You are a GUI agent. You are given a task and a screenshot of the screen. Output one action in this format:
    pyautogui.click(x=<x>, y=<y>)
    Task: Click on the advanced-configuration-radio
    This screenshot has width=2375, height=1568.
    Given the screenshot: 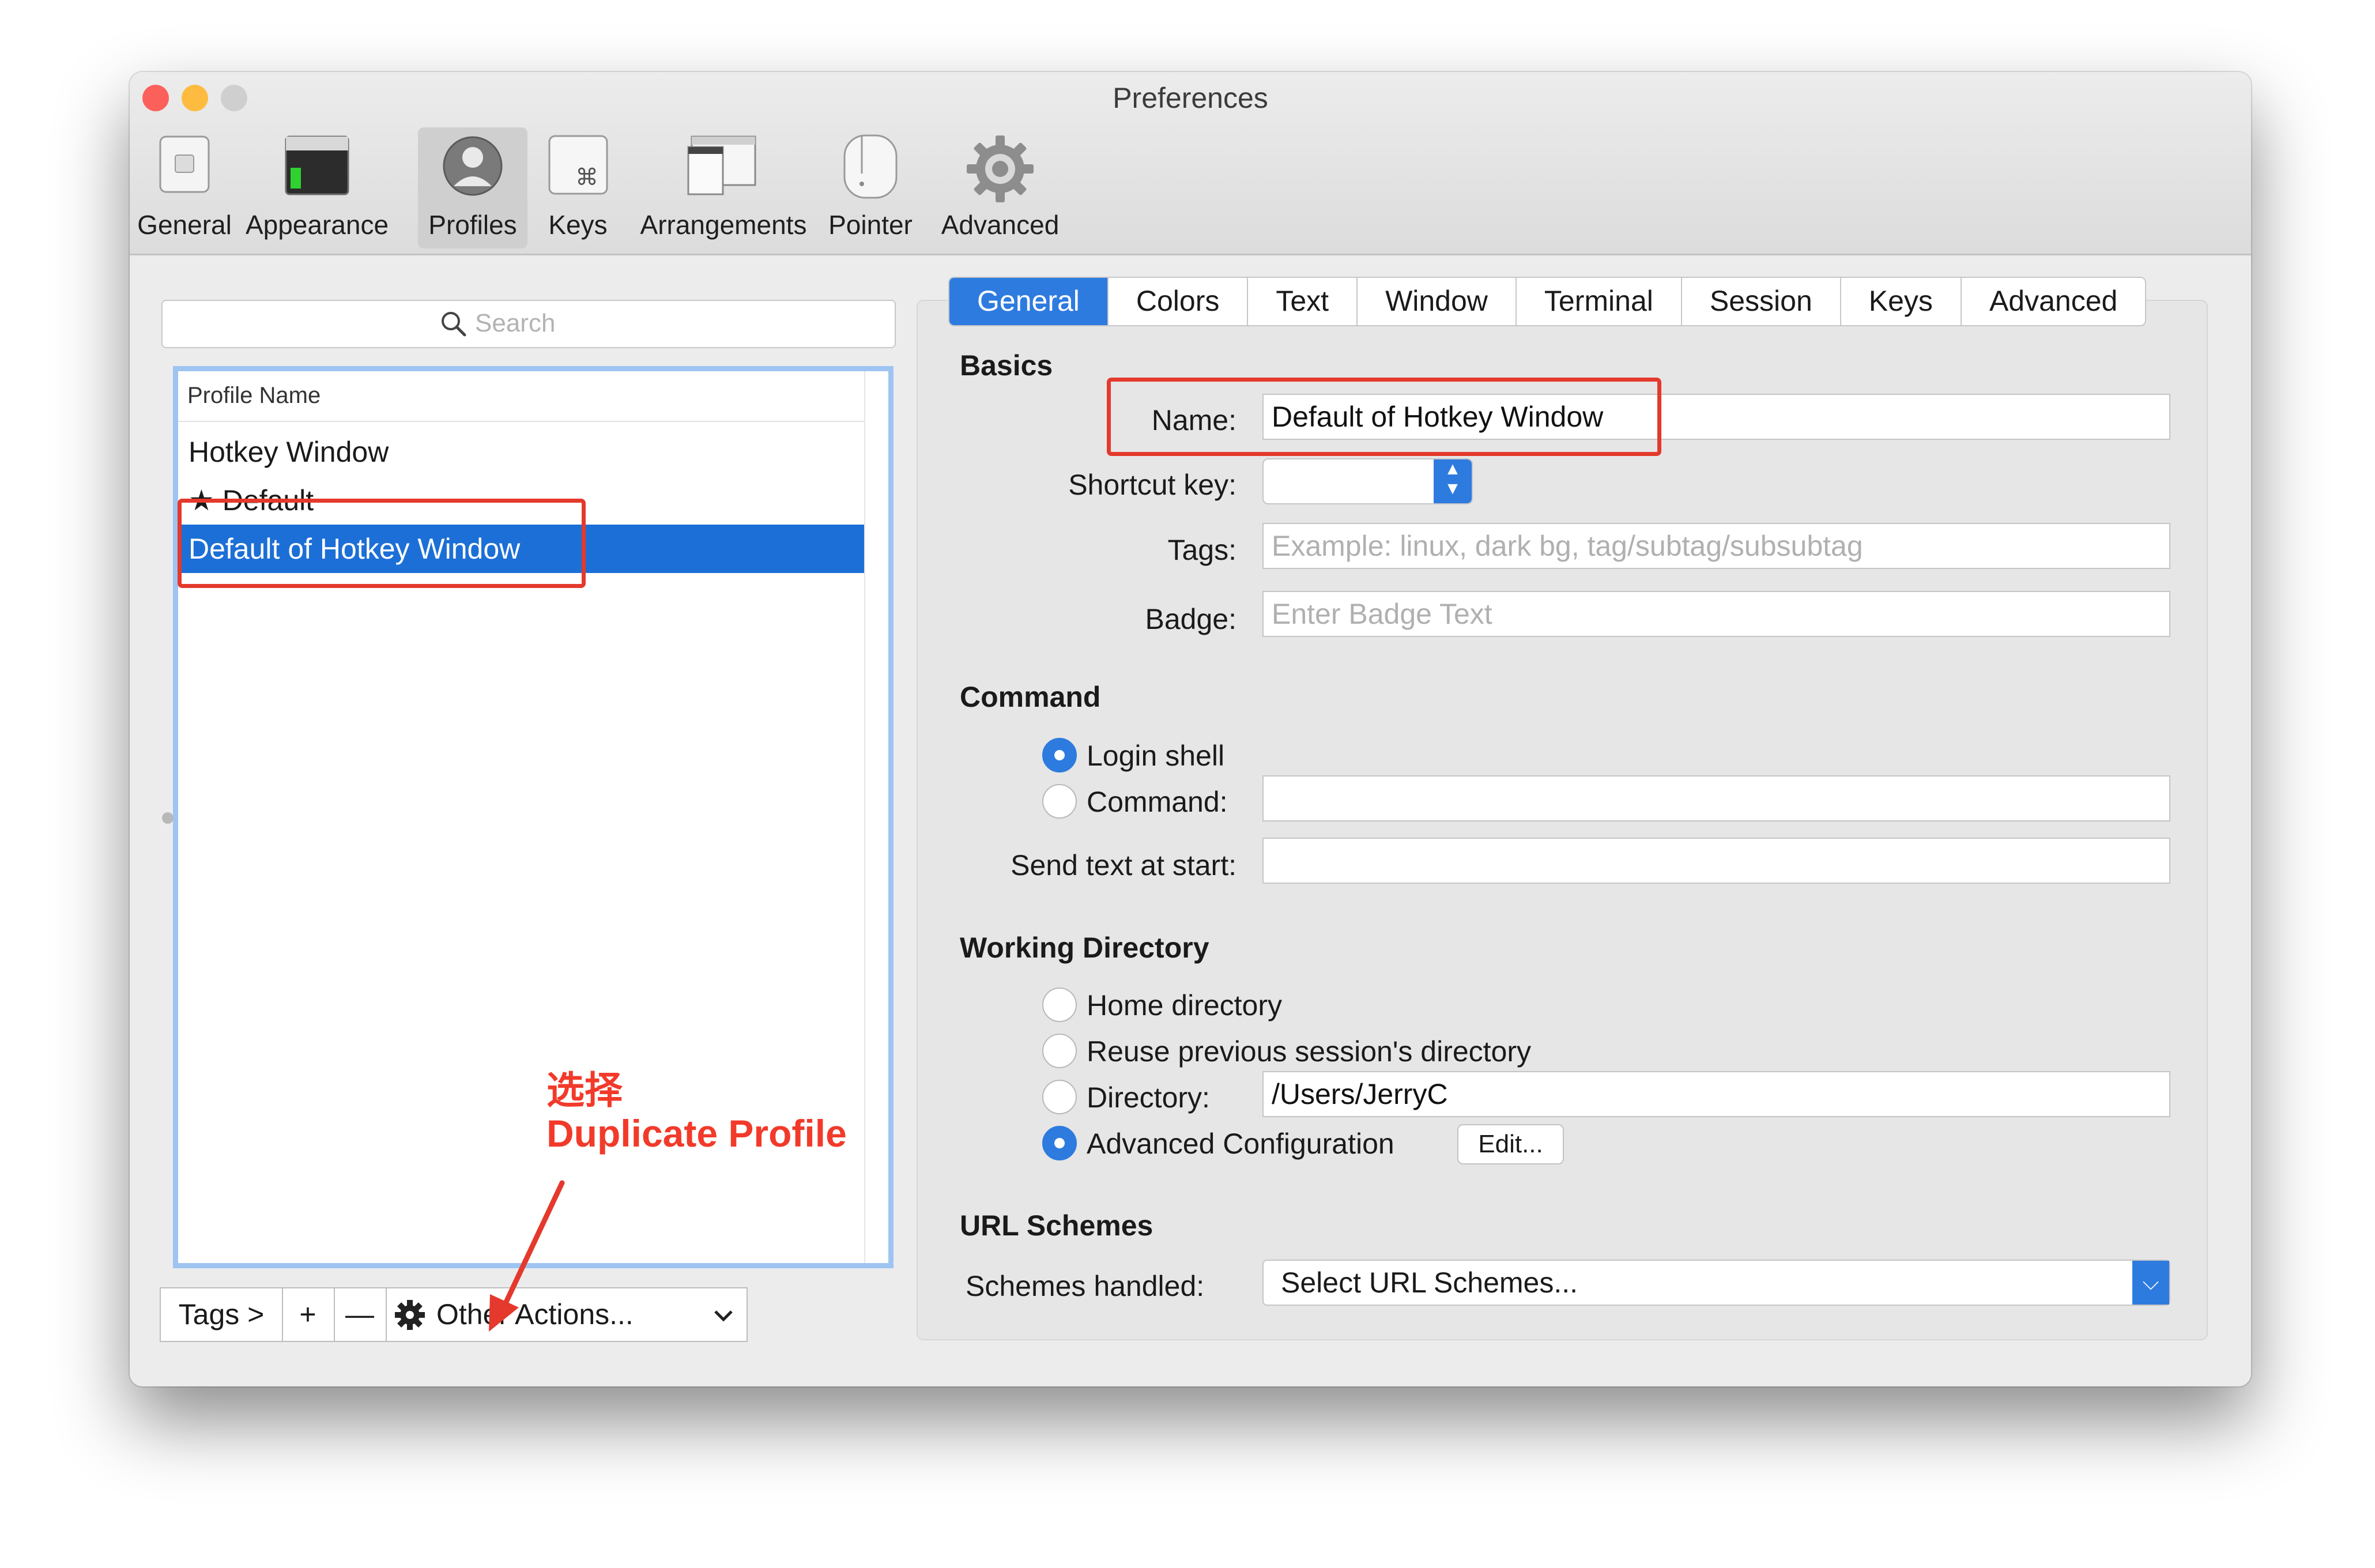 What is the action you would take?
    pyautogui.click(x=1059, y=1143)
    